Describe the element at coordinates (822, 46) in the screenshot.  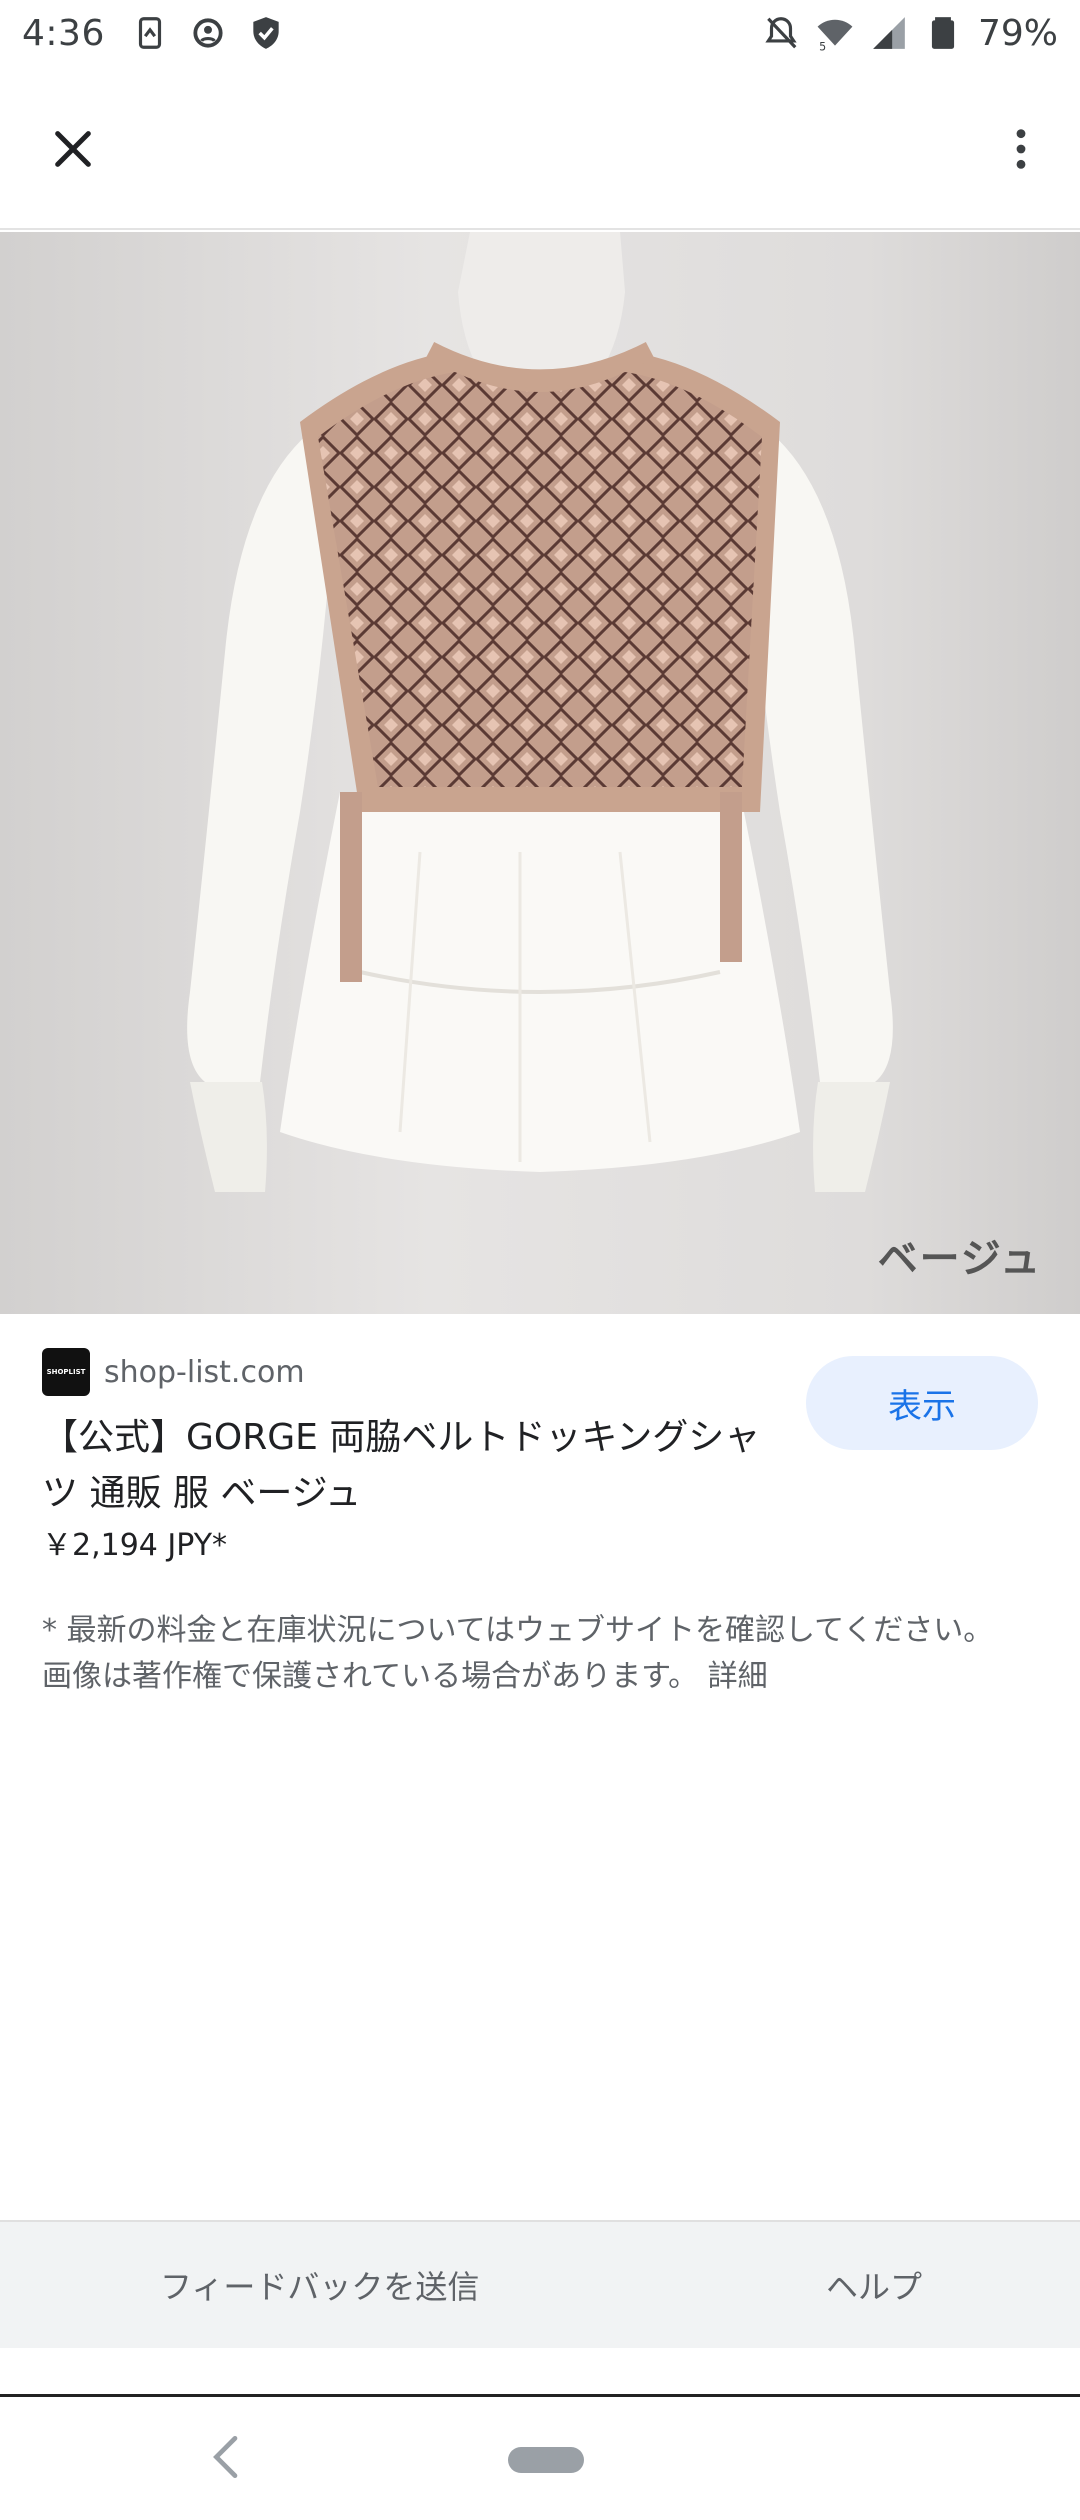
I see `svg-text: 5` at that location.